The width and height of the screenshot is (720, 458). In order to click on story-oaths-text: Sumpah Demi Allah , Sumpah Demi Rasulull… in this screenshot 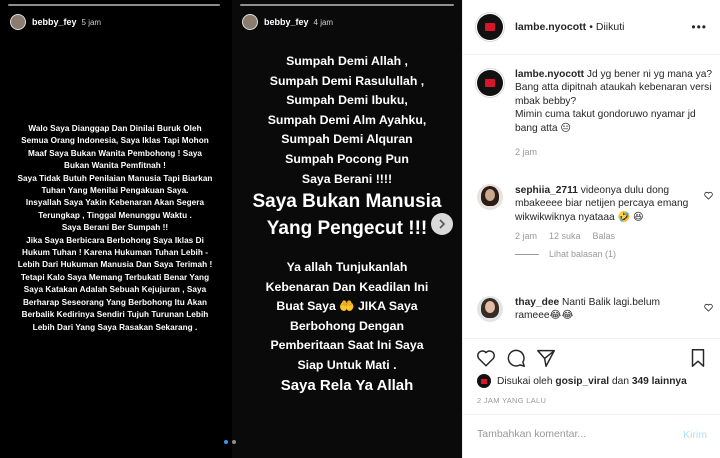, I will do `click(347, 120)`.